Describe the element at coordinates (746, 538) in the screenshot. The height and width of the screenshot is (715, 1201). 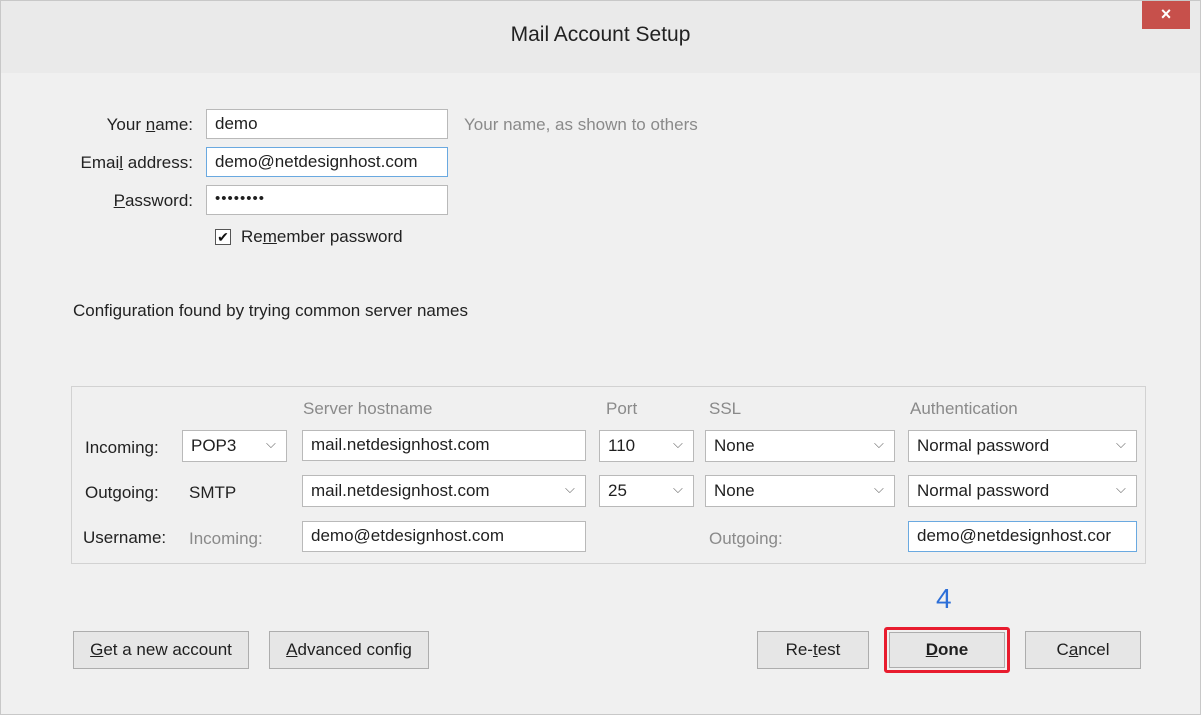
I see `username-outgoing-label: Outgoing:` at that location.